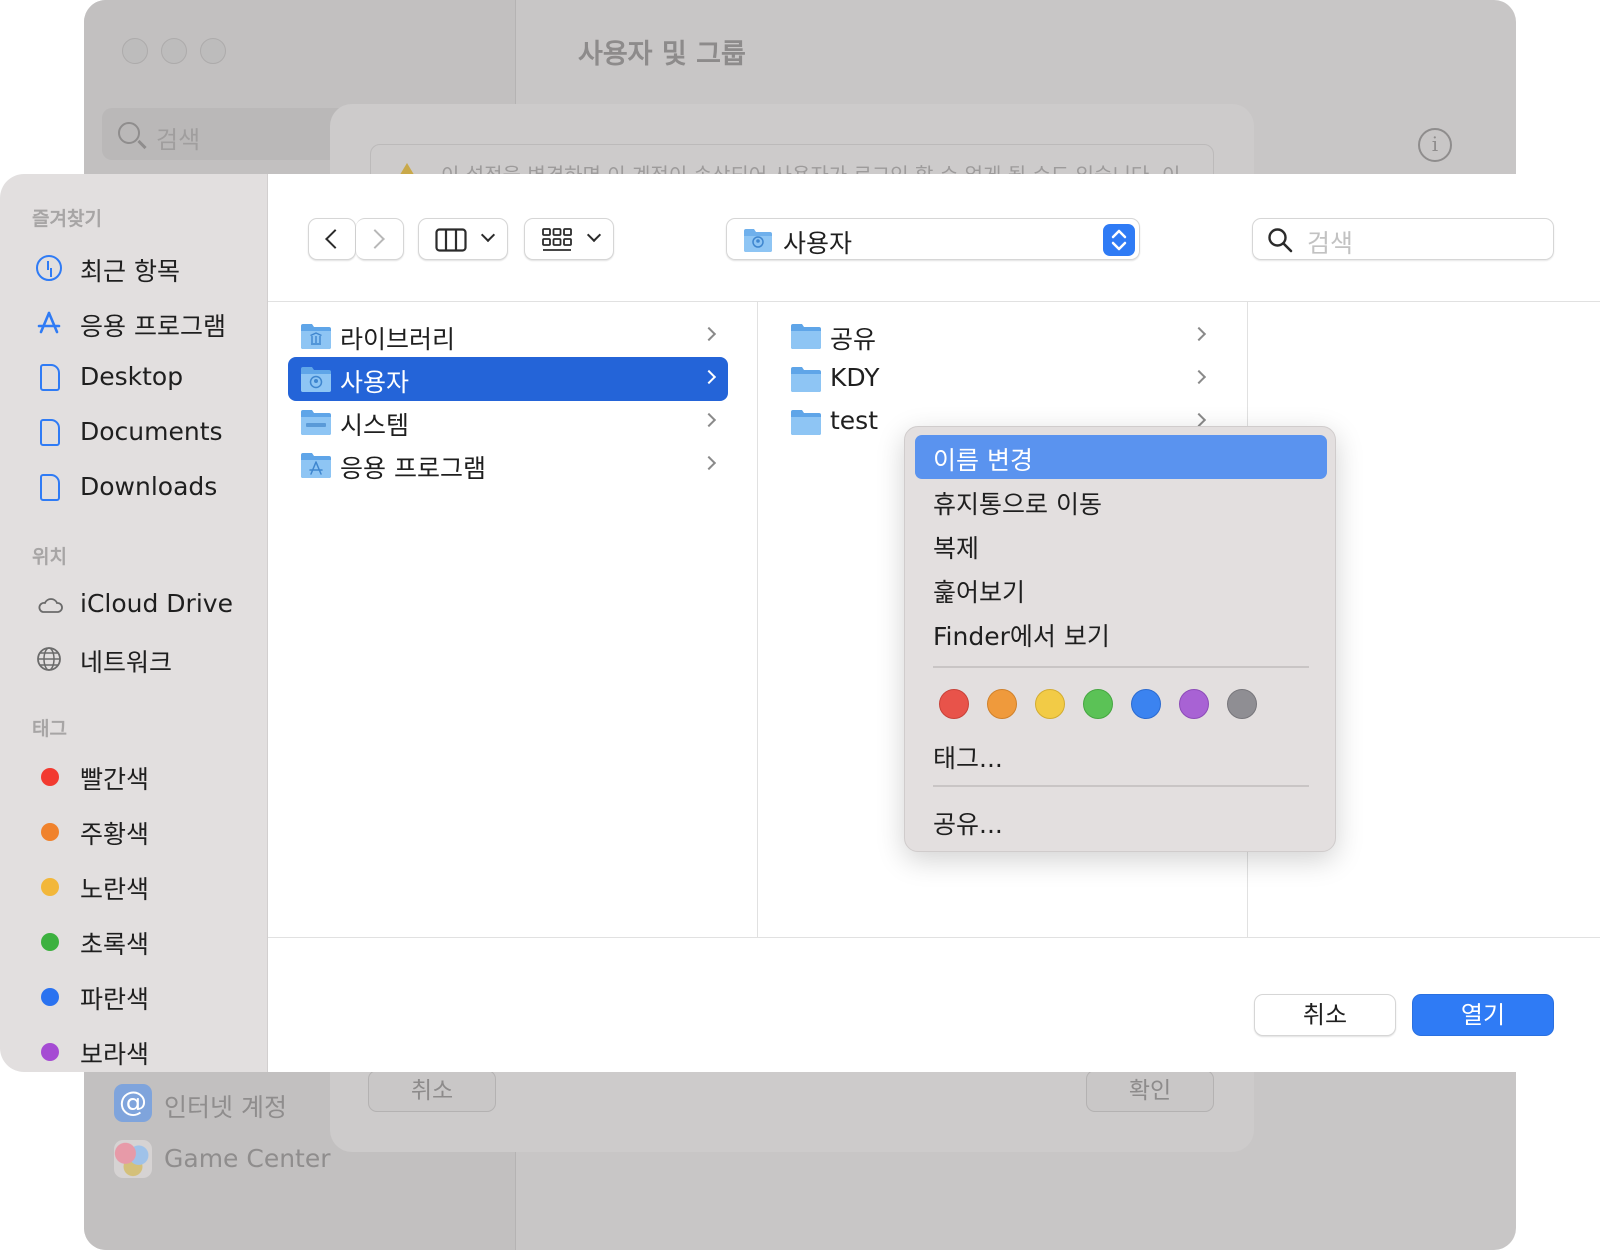  I want to click on at-sign-icon: @, so click(133, 1103).